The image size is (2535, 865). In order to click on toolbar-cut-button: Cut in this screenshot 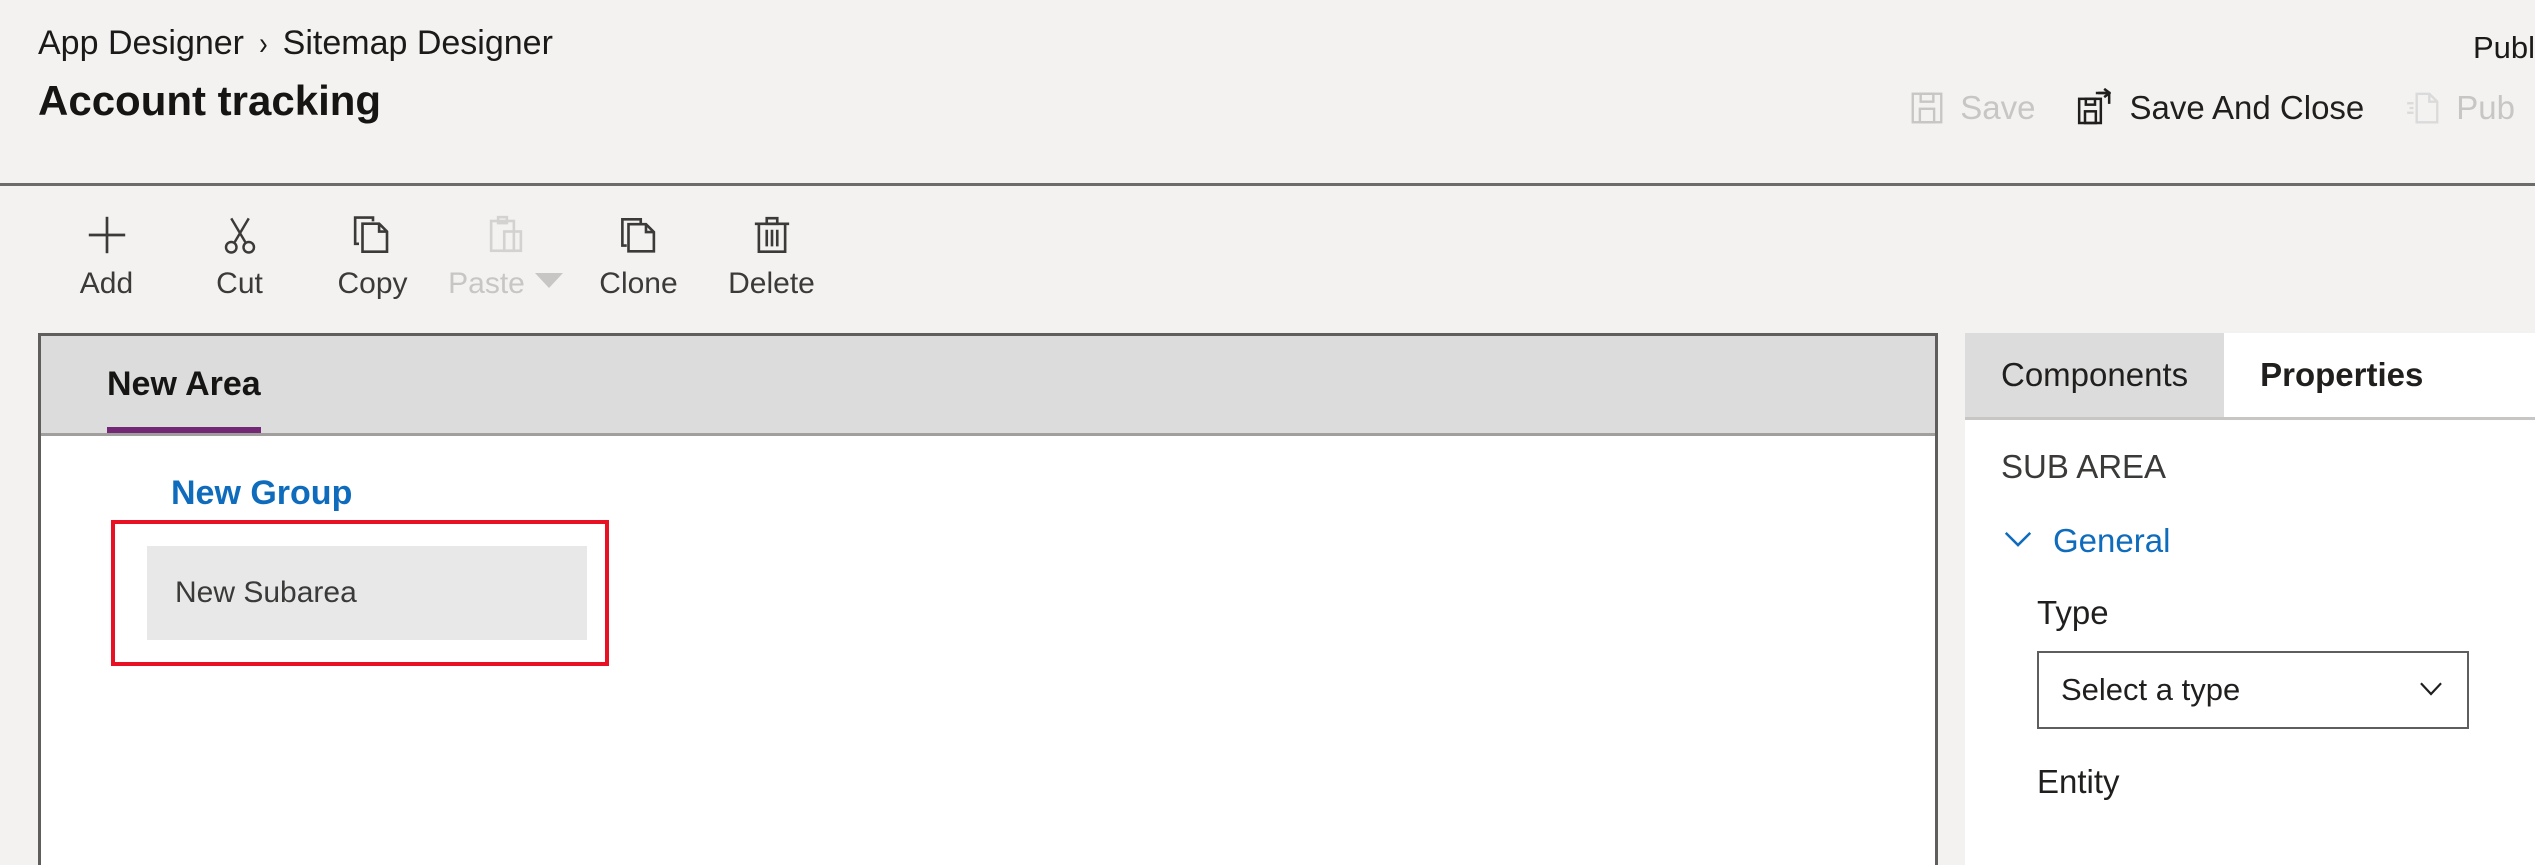, I will do `click(239, 249)`.